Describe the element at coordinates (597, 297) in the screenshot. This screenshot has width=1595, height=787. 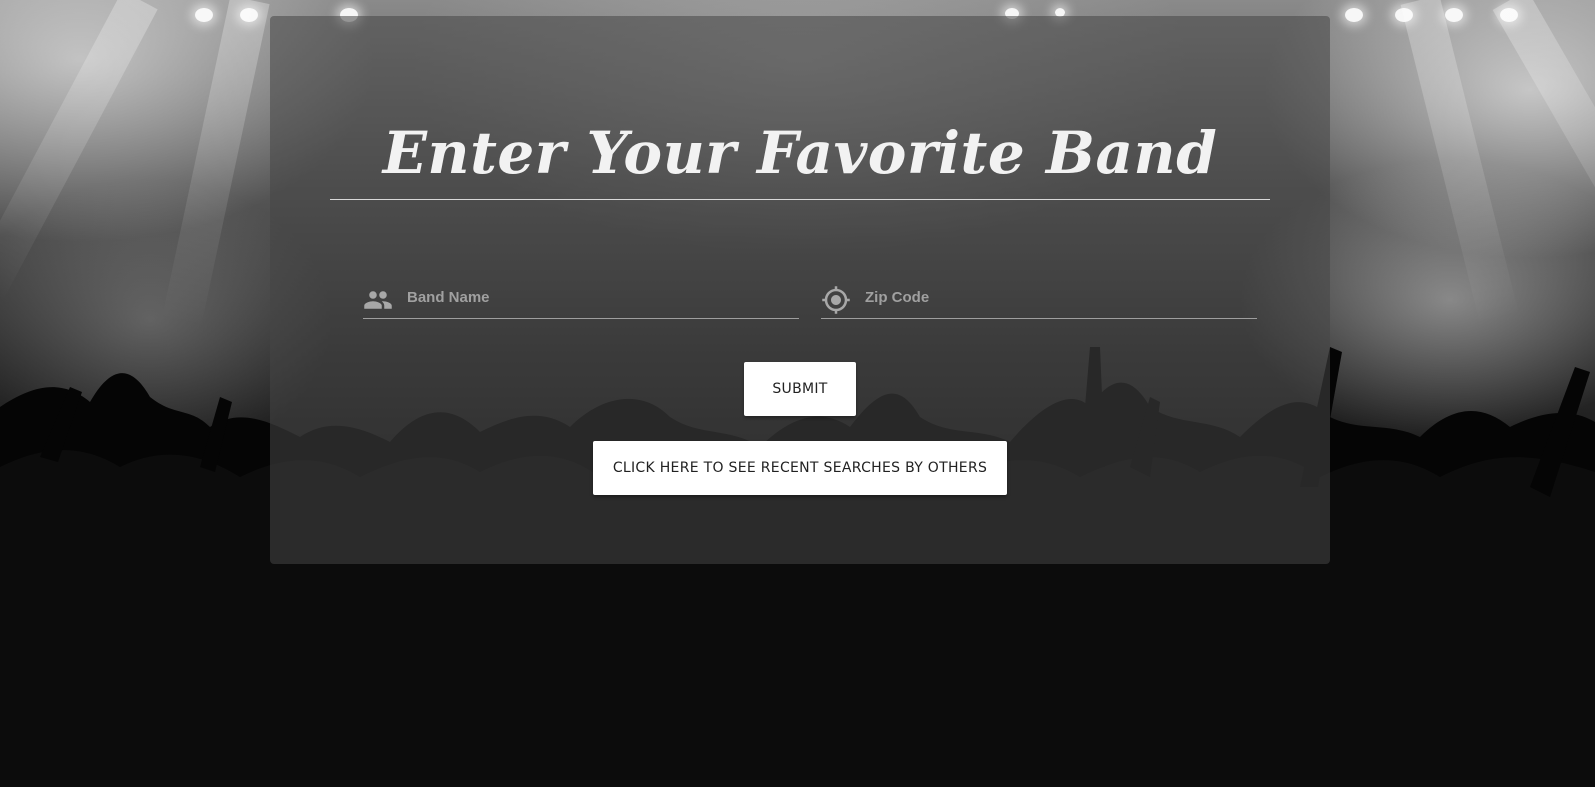
I see `band-name-input` at that location.